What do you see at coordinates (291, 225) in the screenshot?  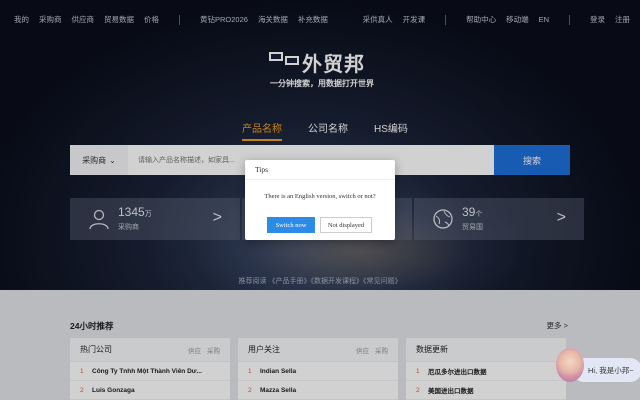 I see `switch-now-button: Switch now` at bounding box center [291, 225].